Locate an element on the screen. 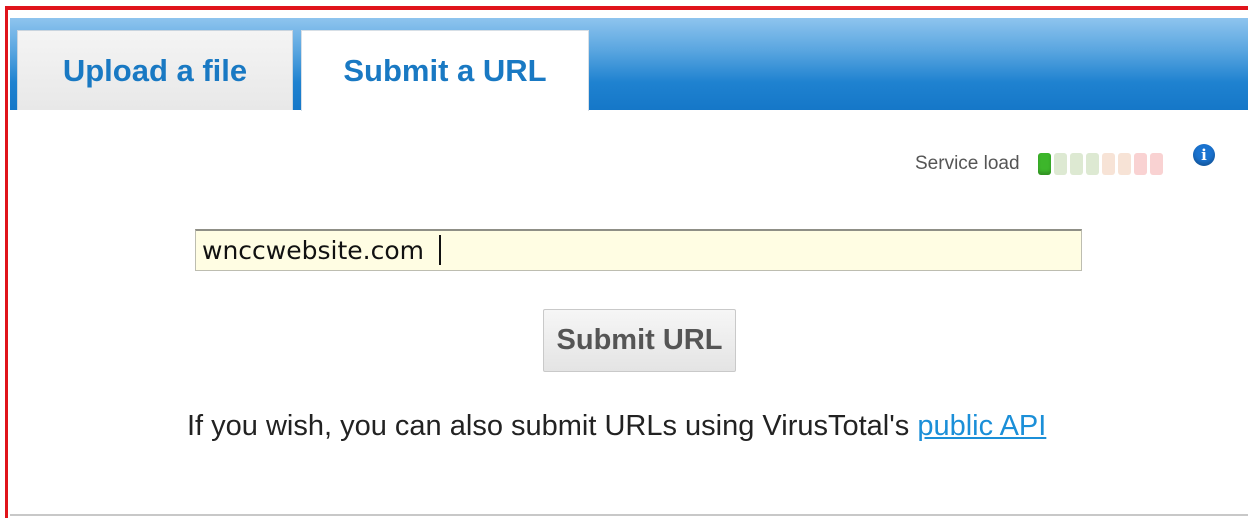 The image size is (1248, 518). tab-submit-url: Submit a URL is located at coordinates (445, 70).